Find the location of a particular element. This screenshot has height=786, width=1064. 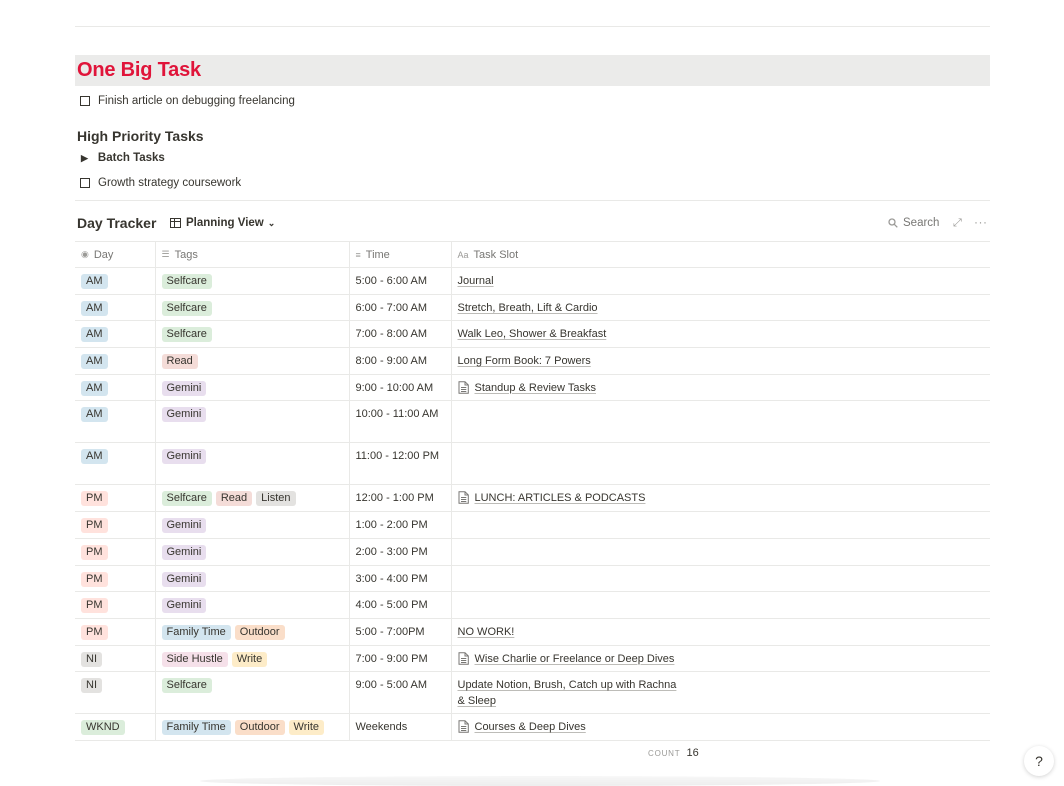

cell-time: 6:00 - 7:00 AM is located at coordinates (400, 307).